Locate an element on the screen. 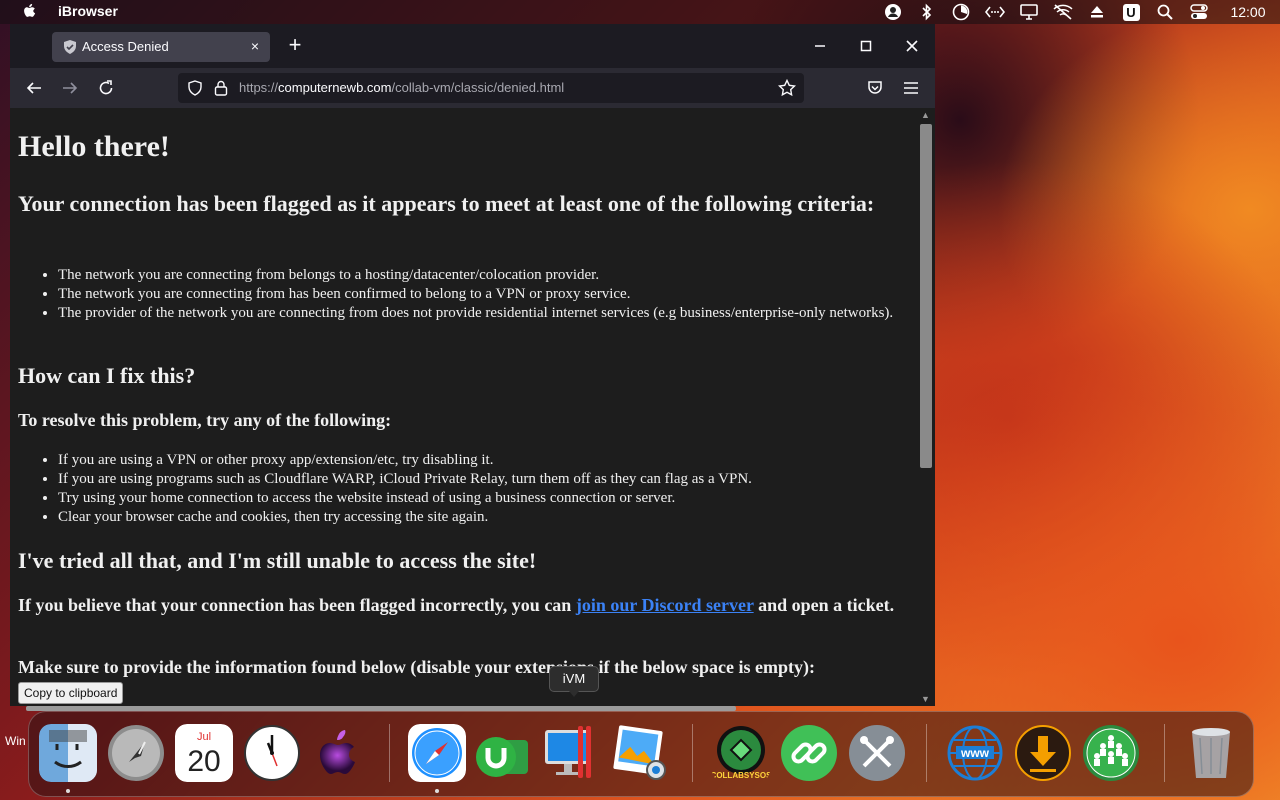 The width and height of the screenshot is (1280, 800). photos-icon is located at coordinates (639, 753).